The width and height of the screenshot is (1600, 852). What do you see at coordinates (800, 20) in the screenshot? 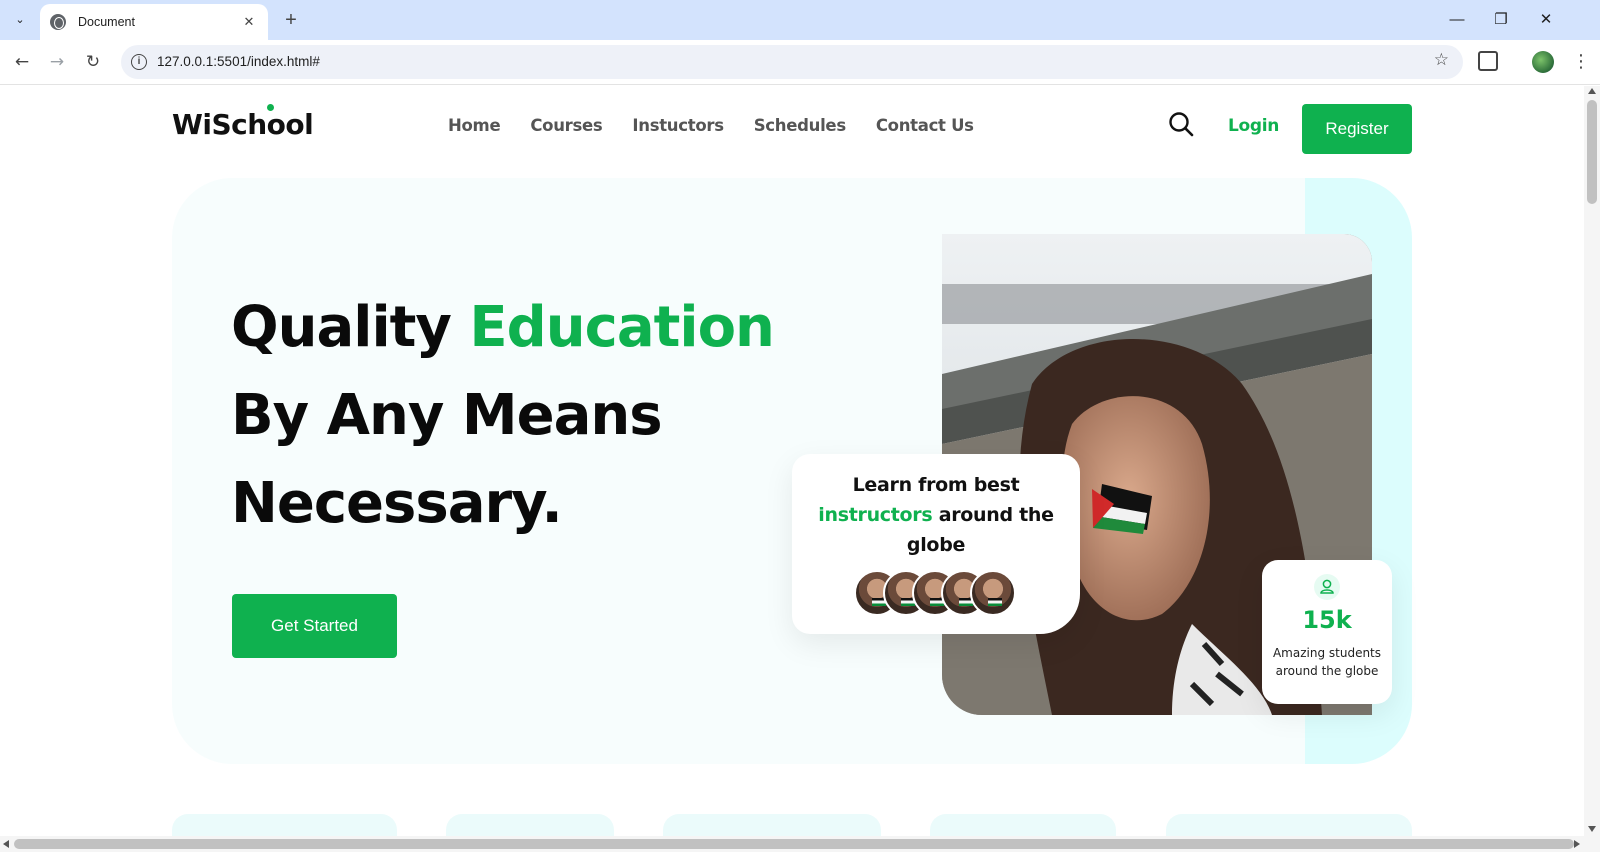
I see `browser-tabstrip: ⌄ Document ✕ + — ❐ ✕` at bounding box center [800, 20].